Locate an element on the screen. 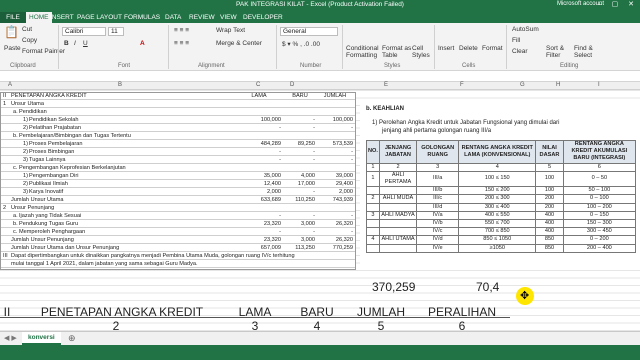  font-name-select: Calibri is located at coordinates (84, 31).